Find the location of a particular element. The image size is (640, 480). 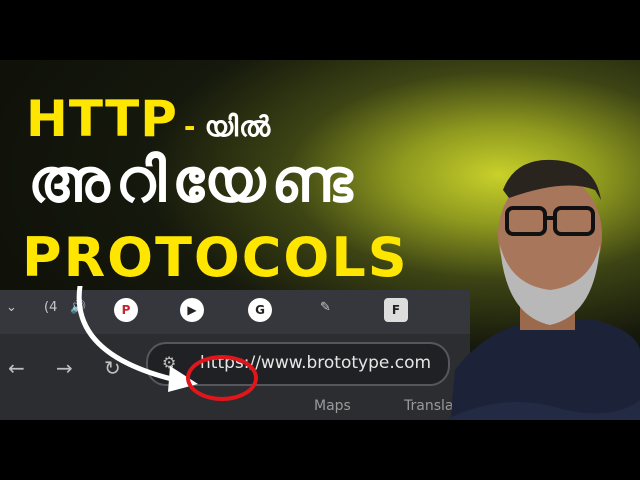

headline-malayalam-suffix: യിൽ is located at coordinates (238, 126).